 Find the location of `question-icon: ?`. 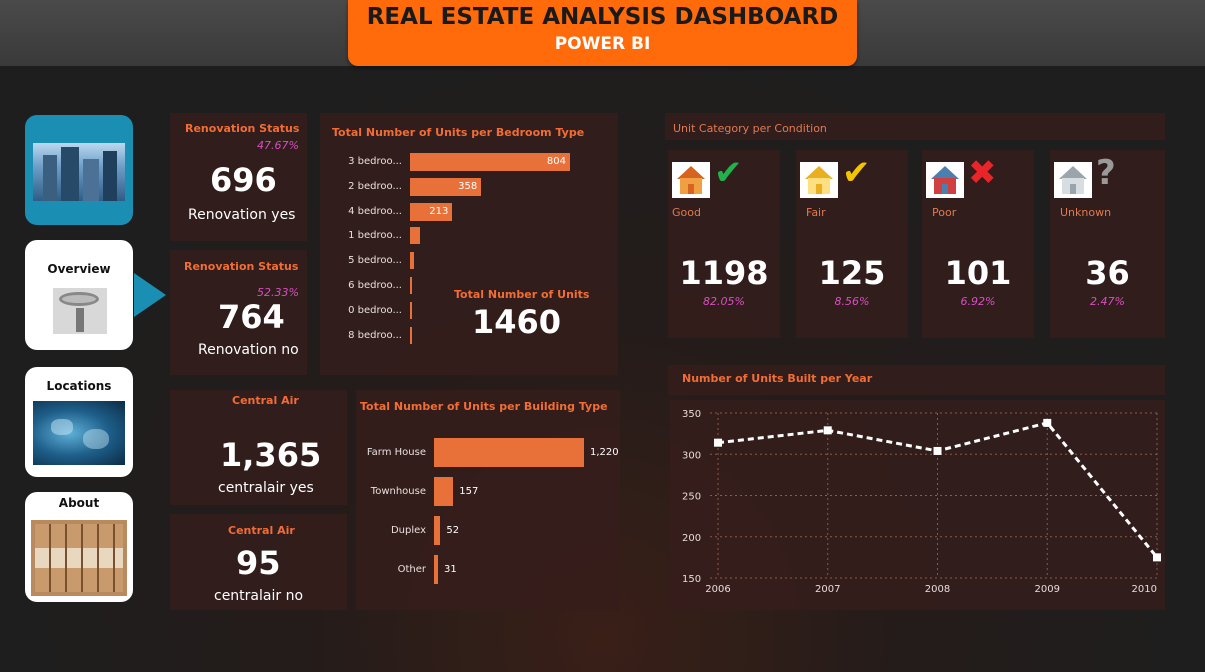

question-icon: ? is located at coordinates (1106, 173).